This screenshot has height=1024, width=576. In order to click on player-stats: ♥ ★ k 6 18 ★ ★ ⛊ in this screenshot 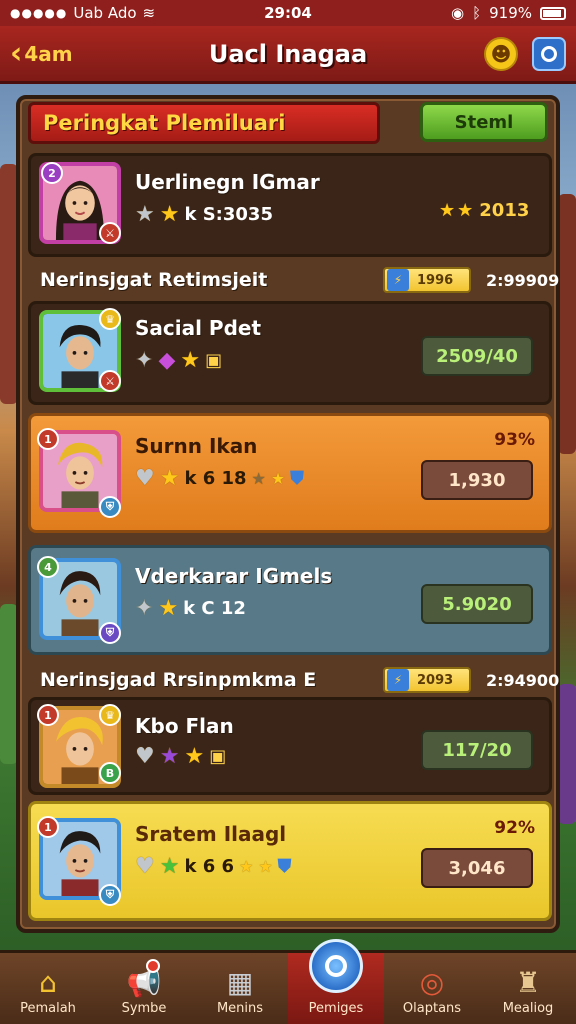, I will do `click(219, 478)`.